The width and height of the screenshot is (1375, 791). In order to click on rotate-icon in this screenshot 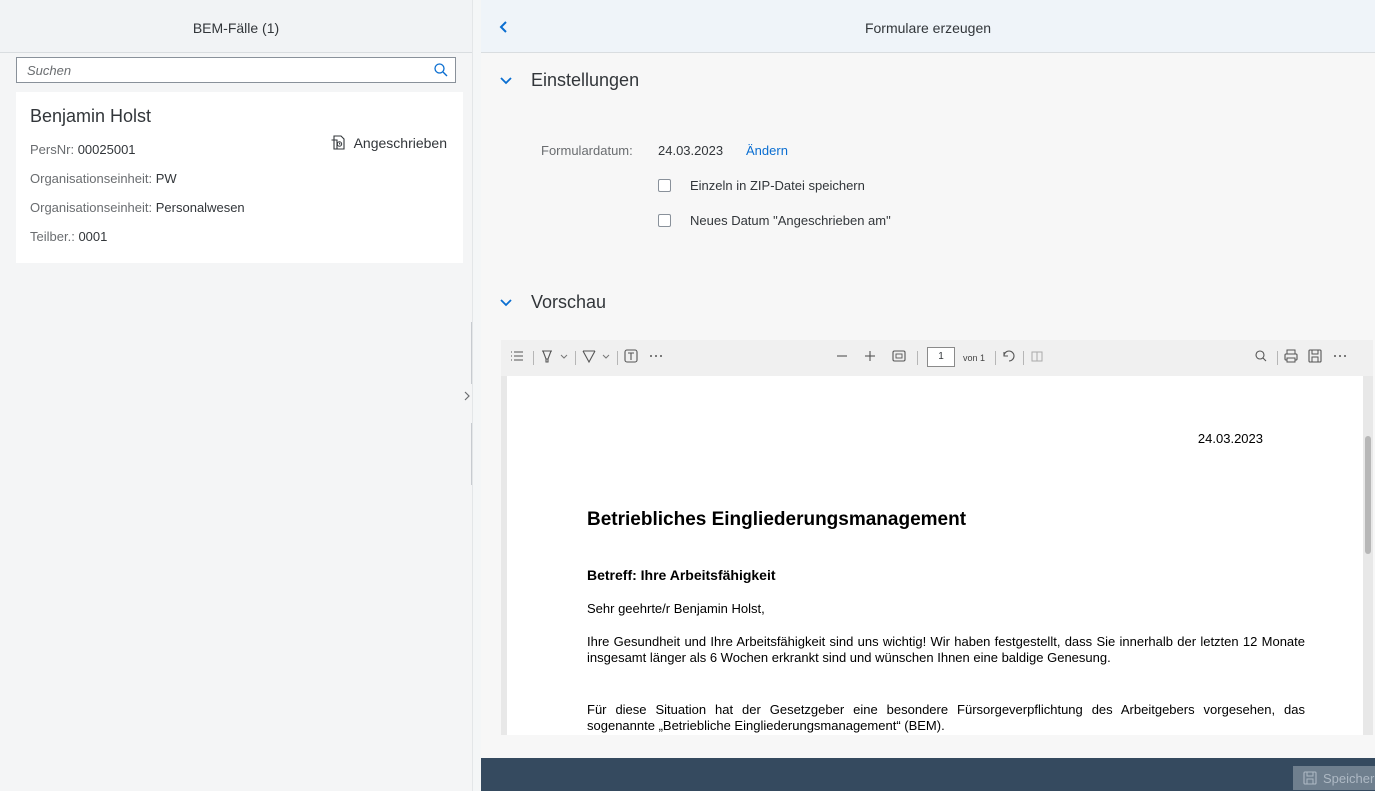, I will do `click(1009, 356)`.